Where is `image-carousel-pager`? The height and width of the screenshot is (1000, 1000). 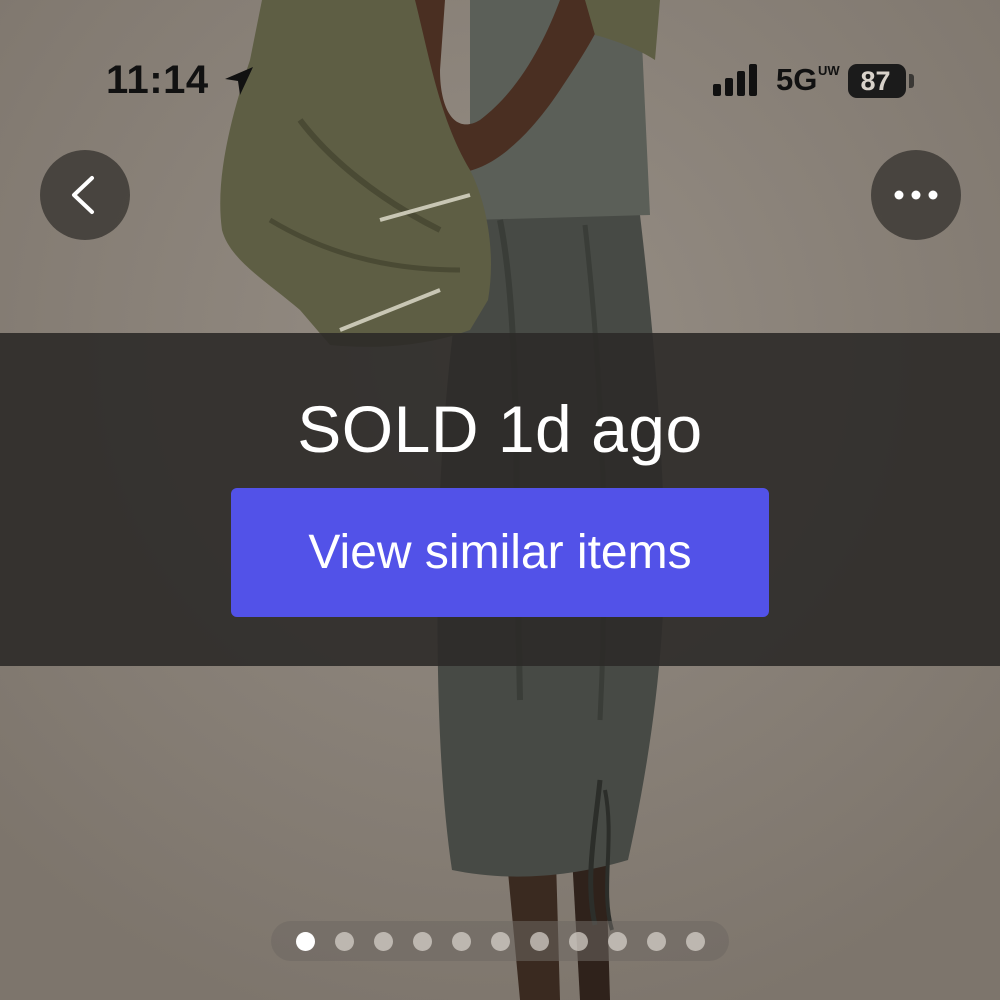 image-carousel-pager is located at coordinates (500, 941).